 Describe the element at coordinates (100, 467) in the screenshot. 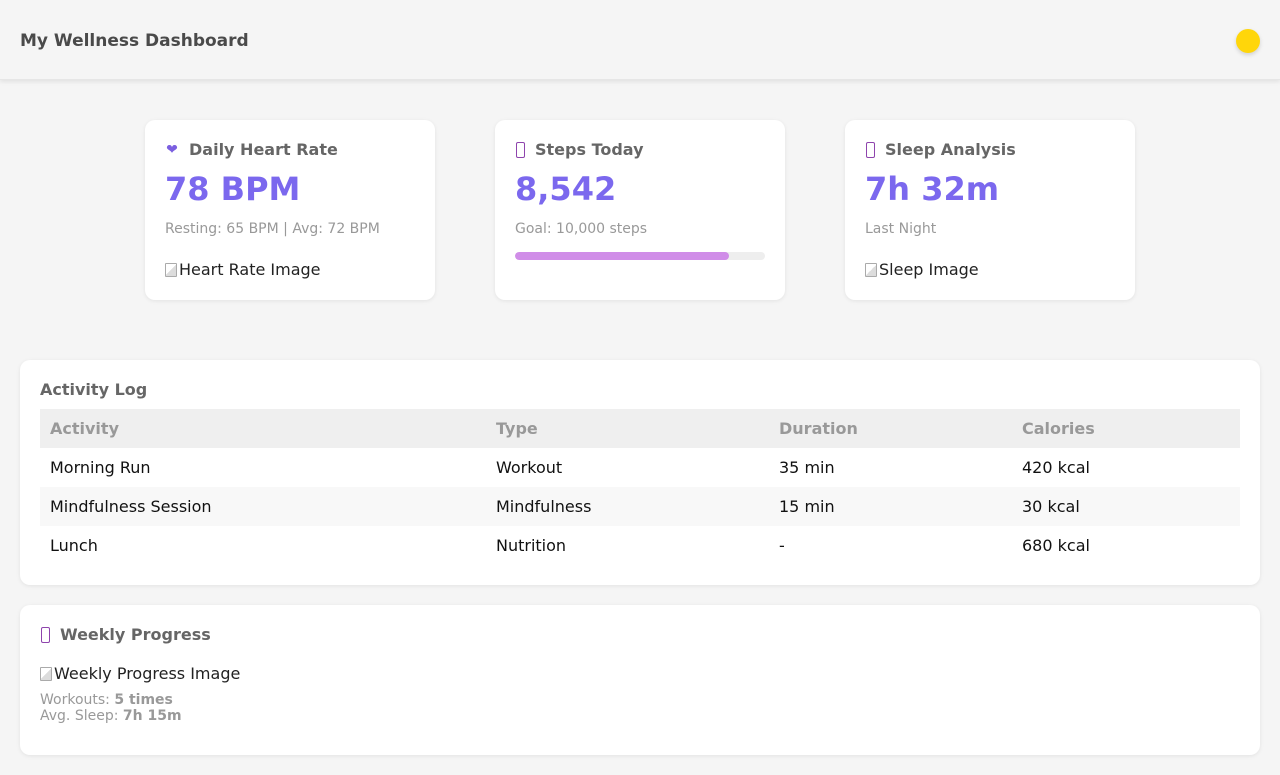

I see `activity-cell: Morning Run` at that location.